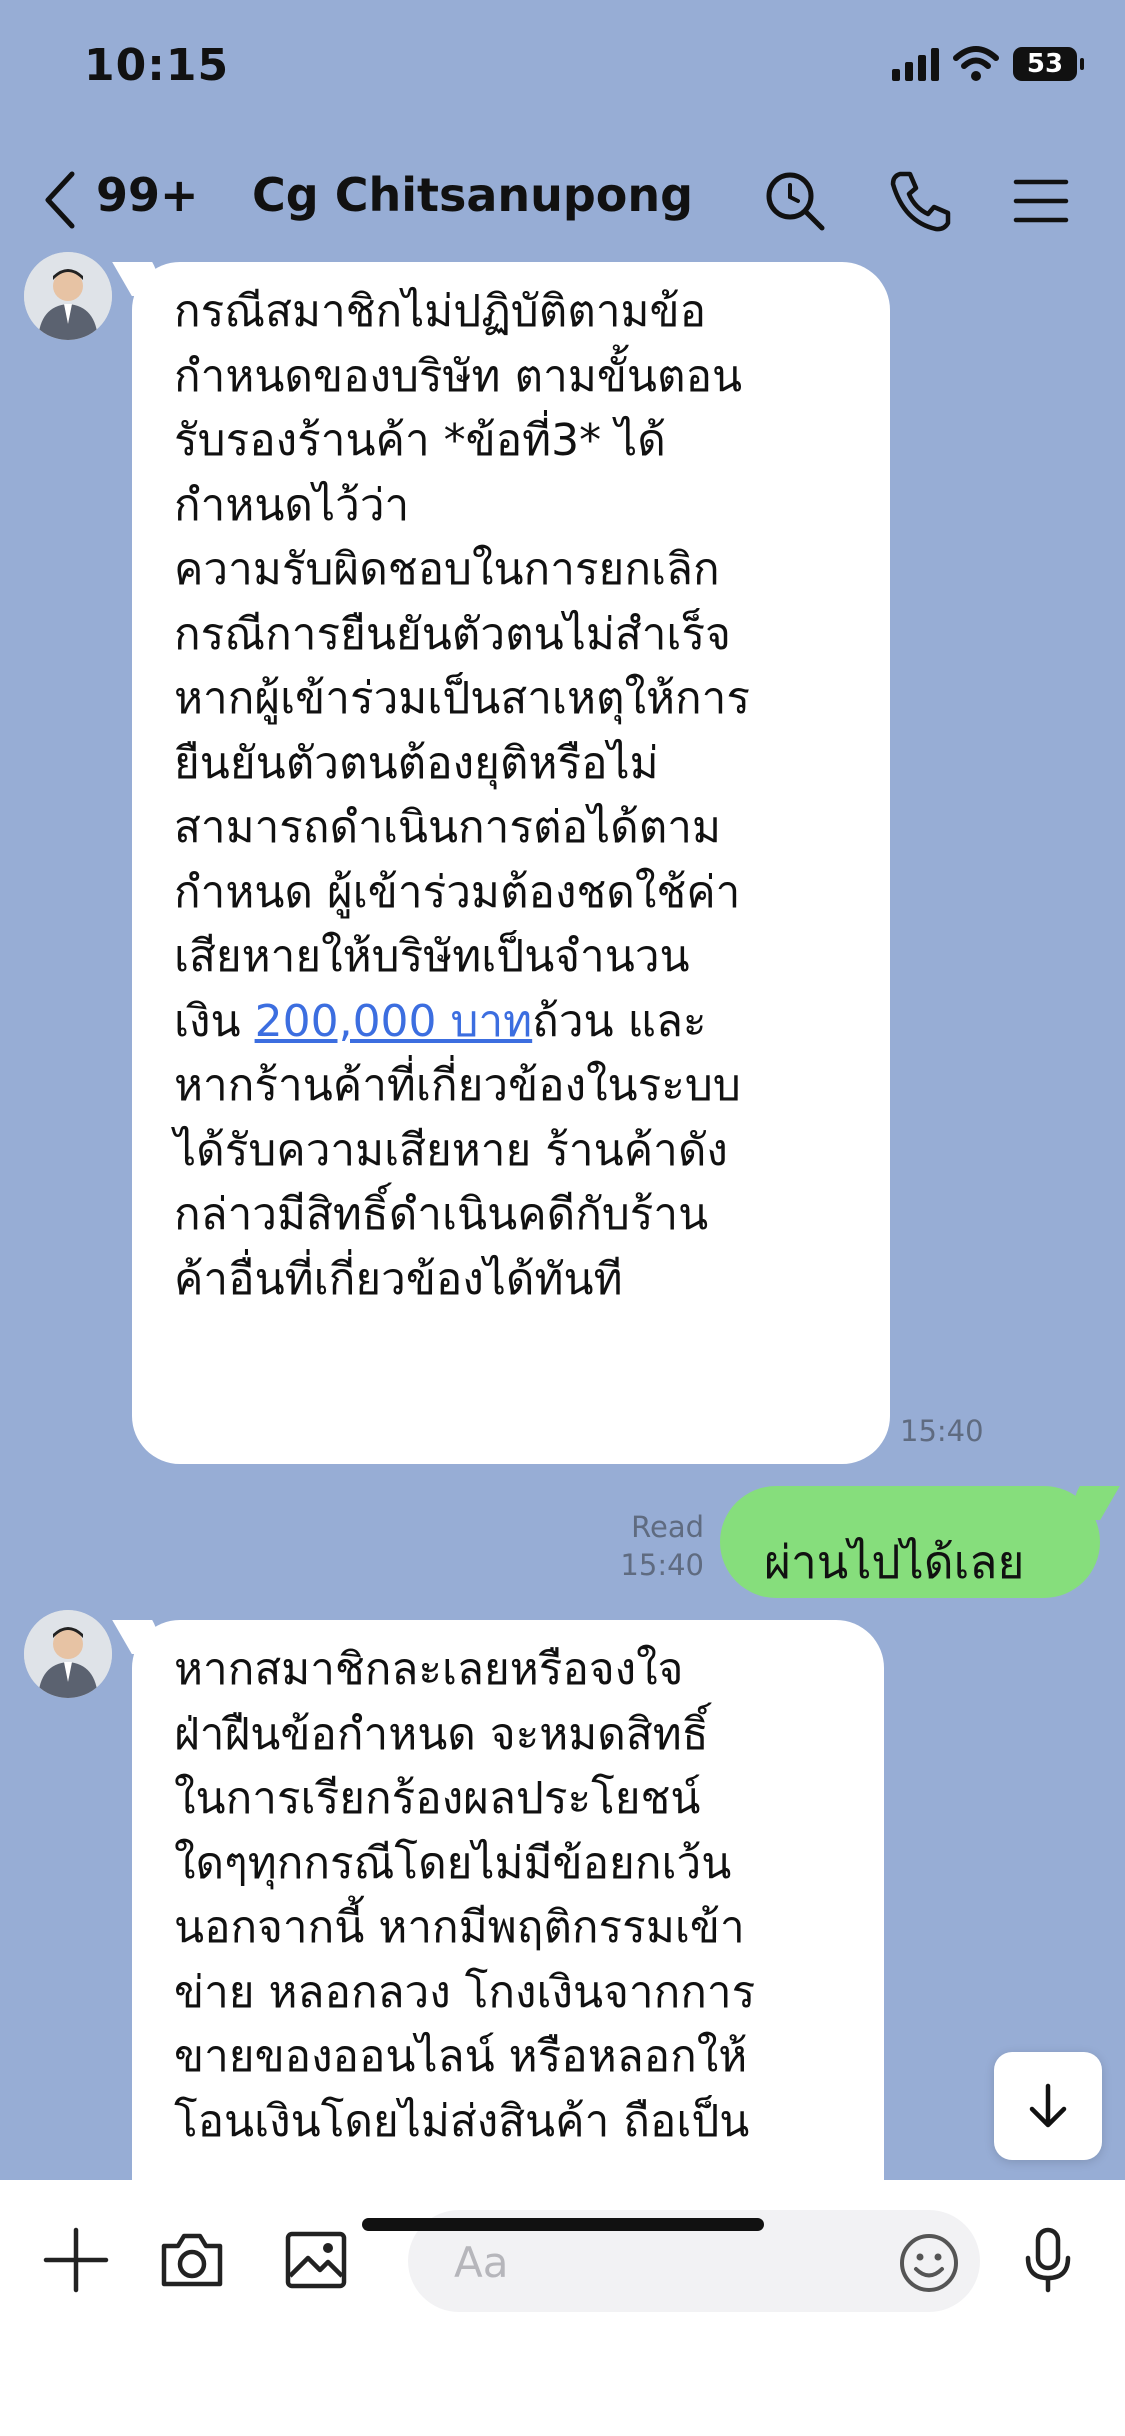 Image resolution: width=1125 pixels, height=2436 pixels. What do you see at coordinates (147, 195) in the screenshot?
I see `unread-count: 99+` at bounding box center [147, 195].